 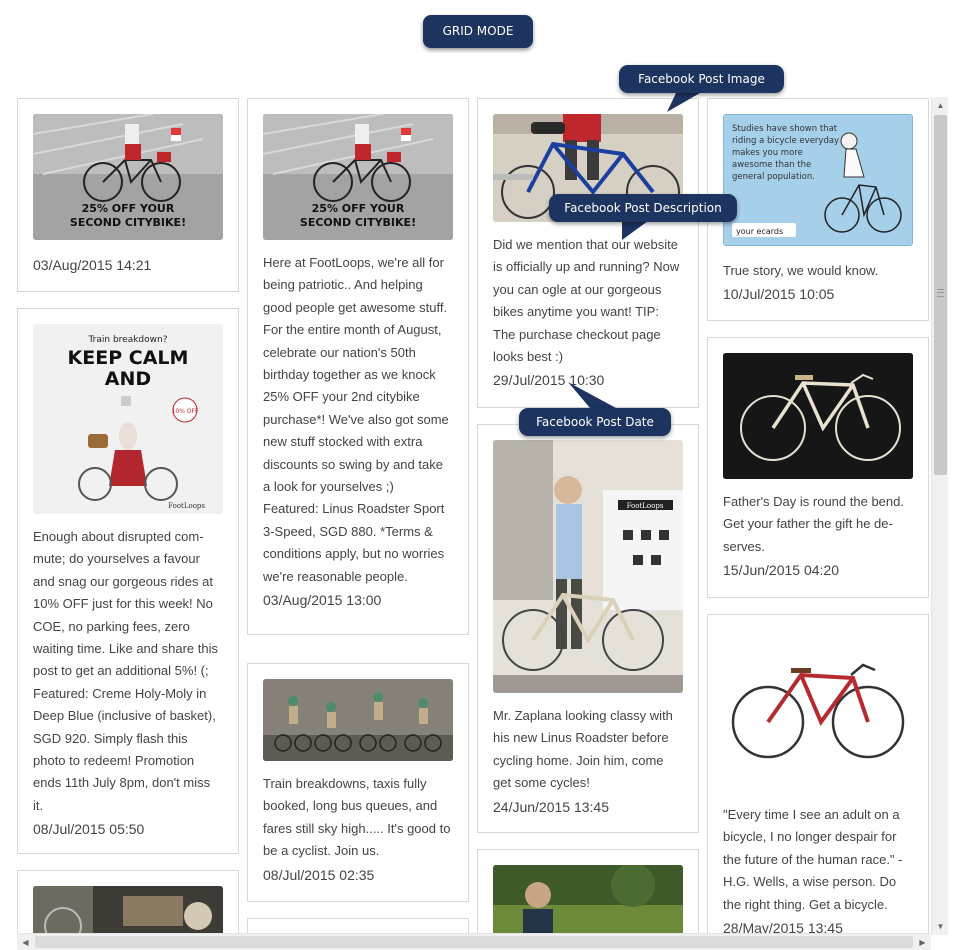 What do you see at coordinates (779, 294) in the screenshot?
I see `post-date: 10/Jul/2015 10:05` at bounding box center [779, 294].